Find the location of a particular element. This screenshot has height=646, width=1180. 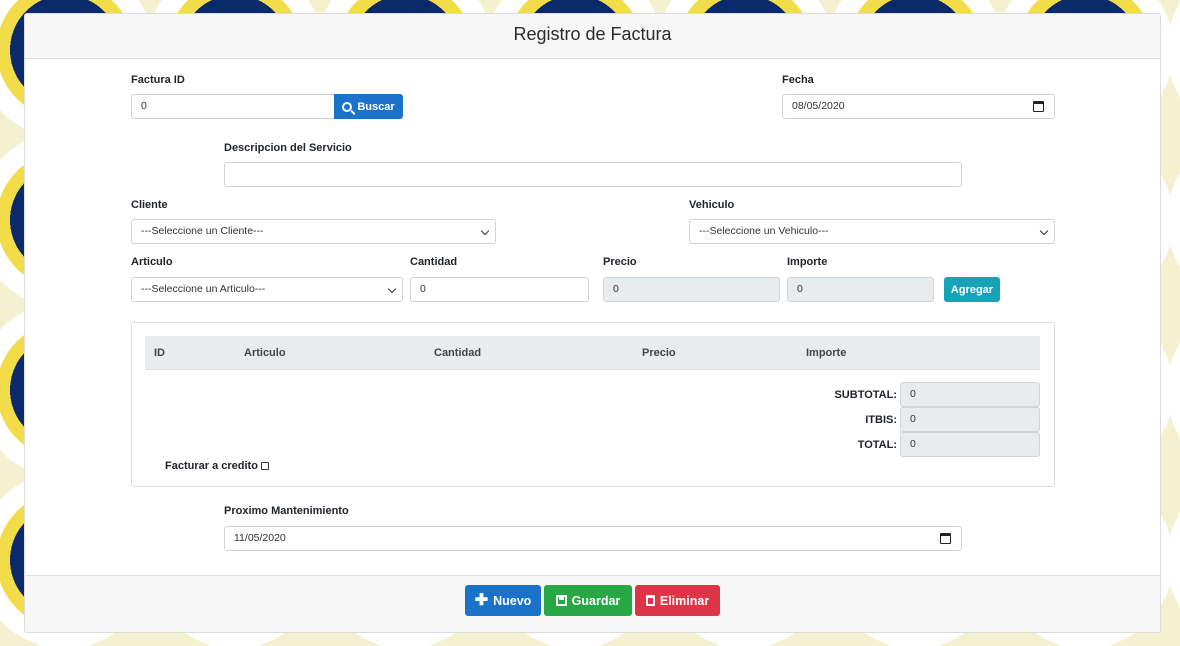

nuevo-button: ✚ Nuevo is located at coordinates (503, 600).